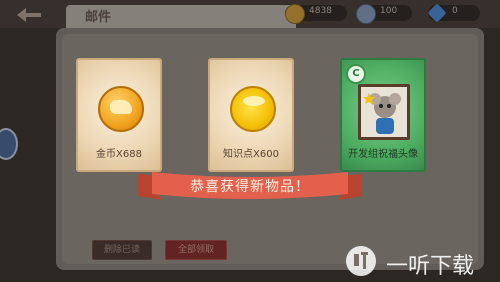  I want to click on watermark-logo, so click(361, 261).